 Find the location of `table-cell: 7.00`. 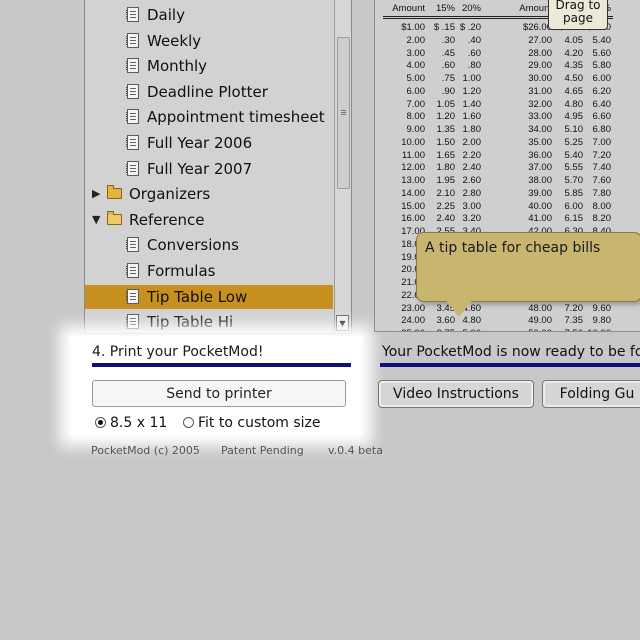

table-cell: 7.00 is located at coordinates (602, 142).